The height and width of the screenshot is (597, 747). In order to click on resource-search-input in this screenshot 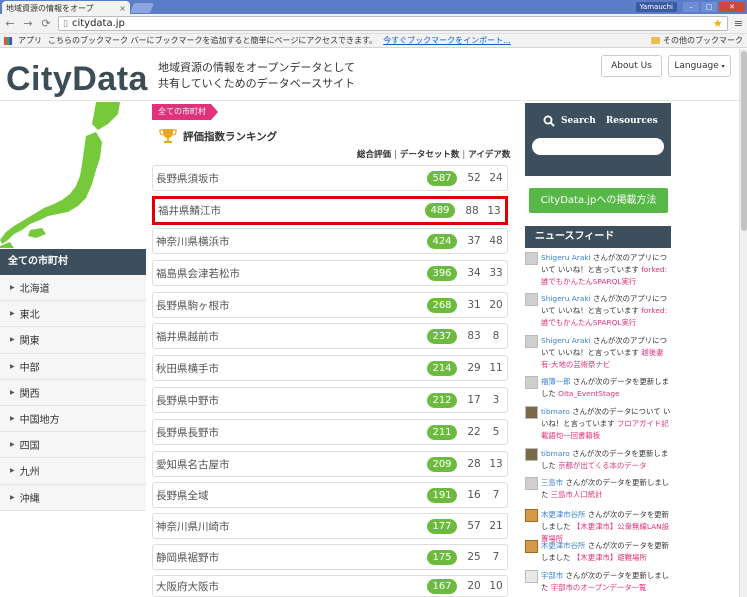, I will do `click(598, 146)`.